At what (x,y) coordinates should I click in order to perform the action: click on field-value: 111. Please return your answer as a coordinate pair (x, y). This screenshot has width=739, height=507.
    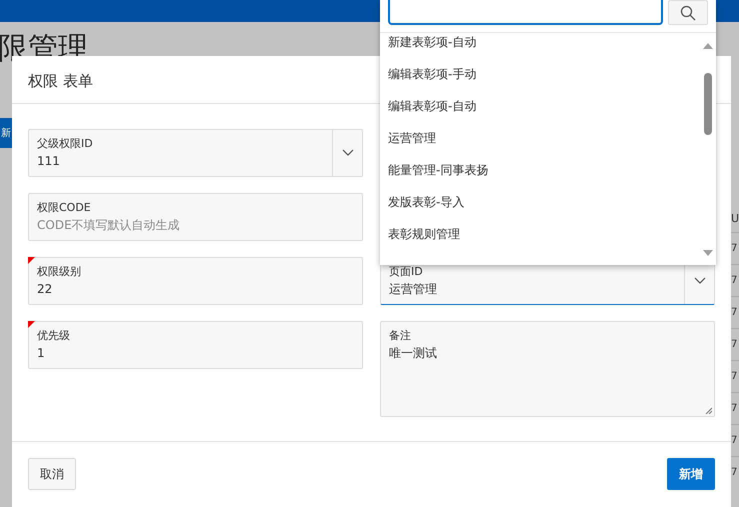
    Looking at the image, I should click on (49, 161).